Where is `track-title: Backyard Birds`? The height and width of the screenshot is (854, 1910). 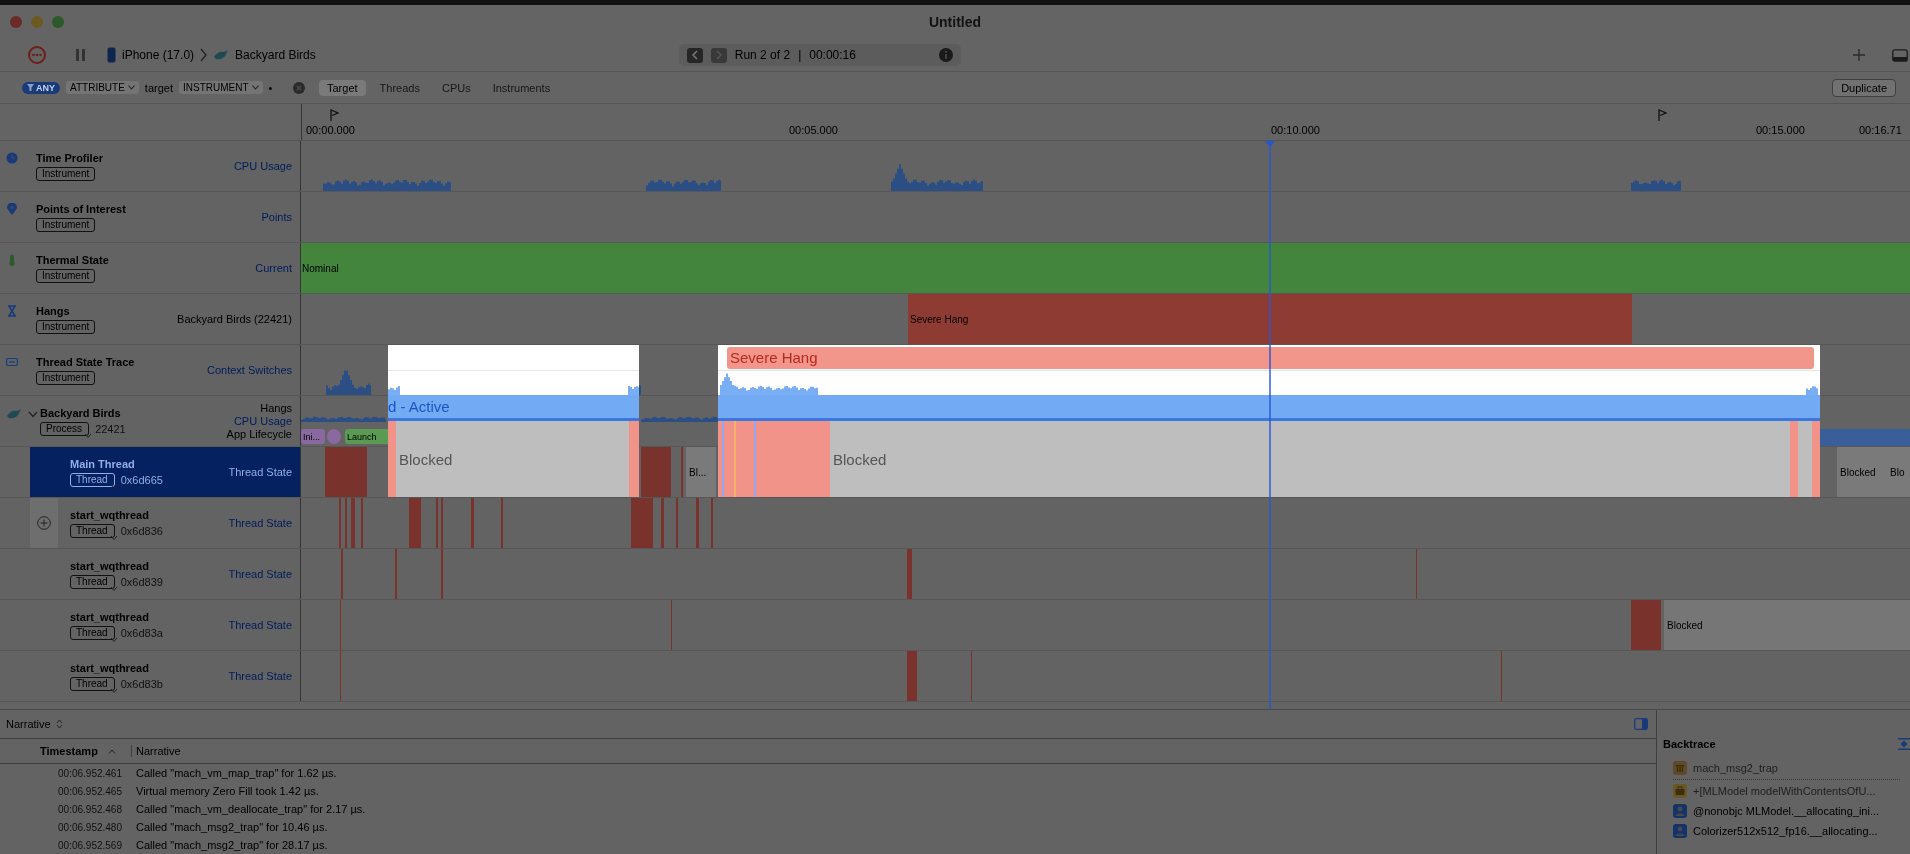 track-title: Backyard Birds is located at coordinates (81, 412).